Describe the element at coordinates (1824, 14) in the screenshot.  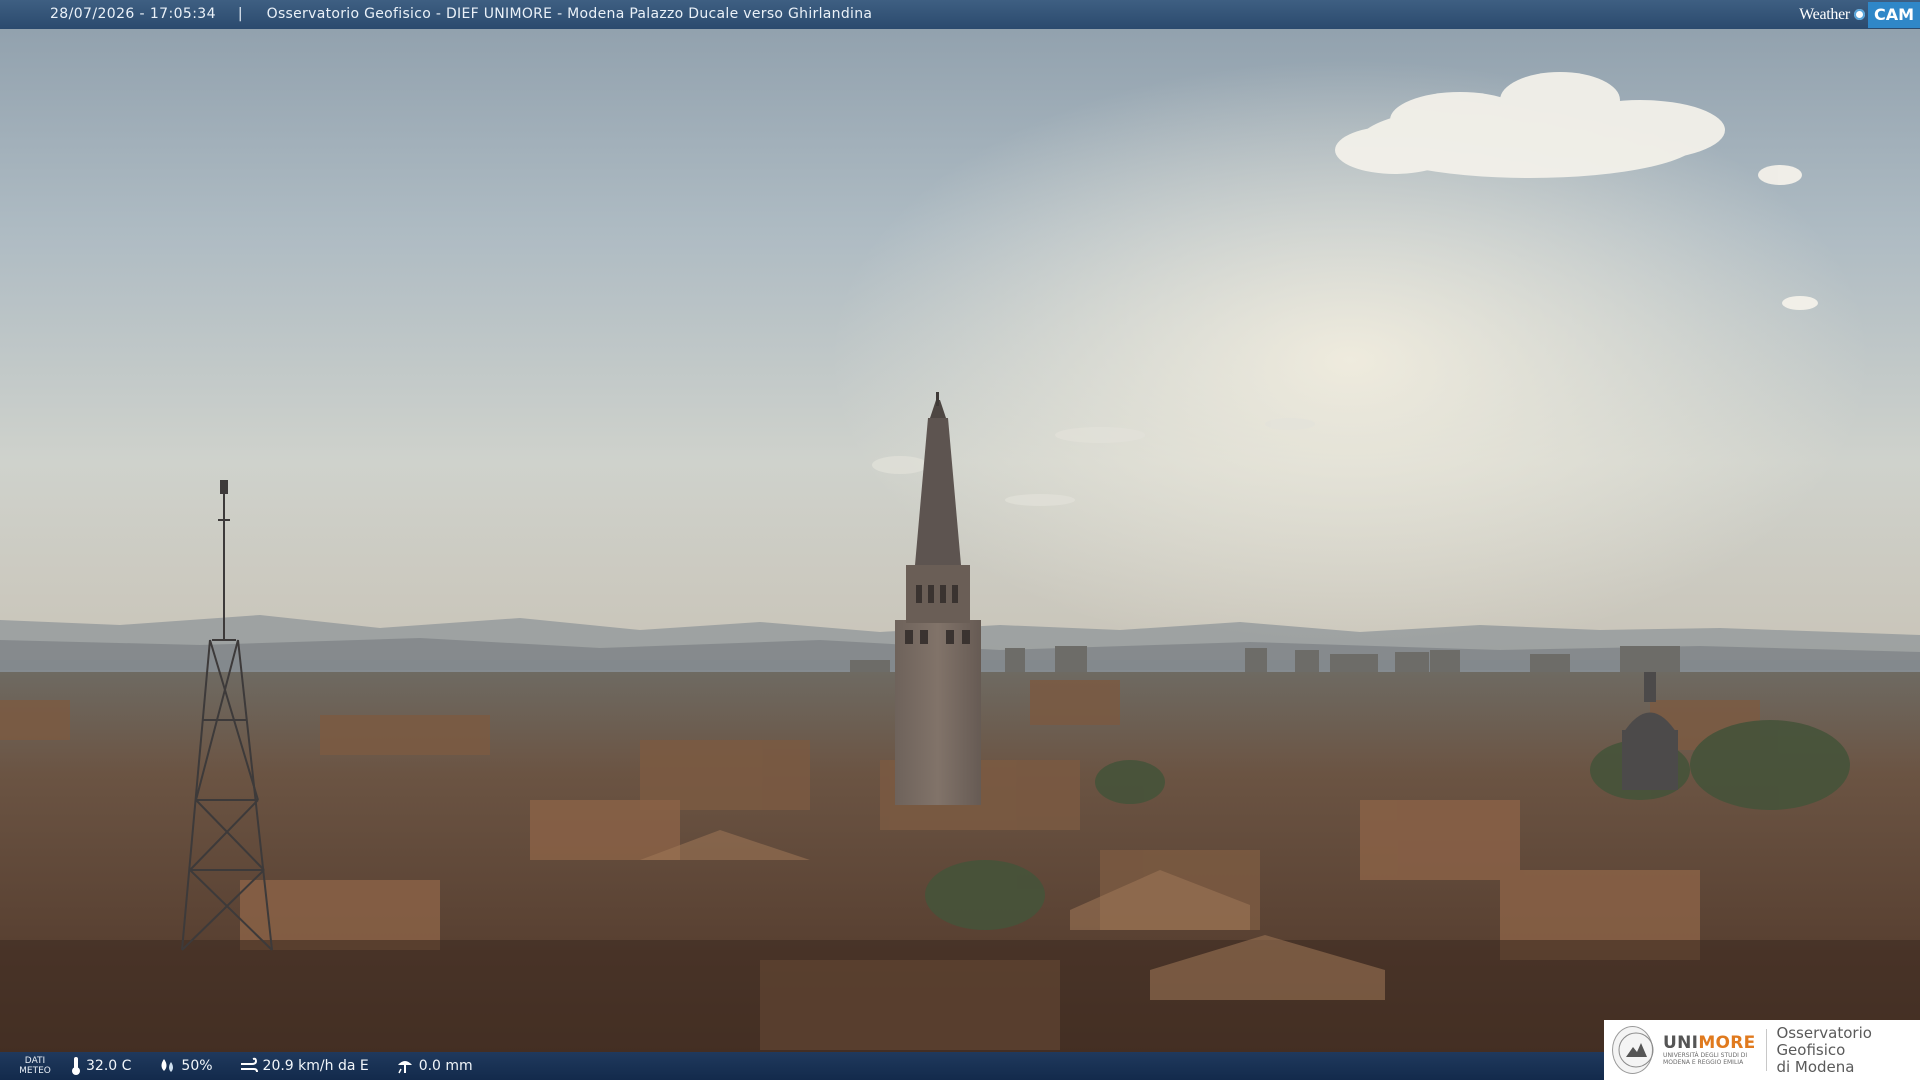
I see `weather-word: Weather` at that location.